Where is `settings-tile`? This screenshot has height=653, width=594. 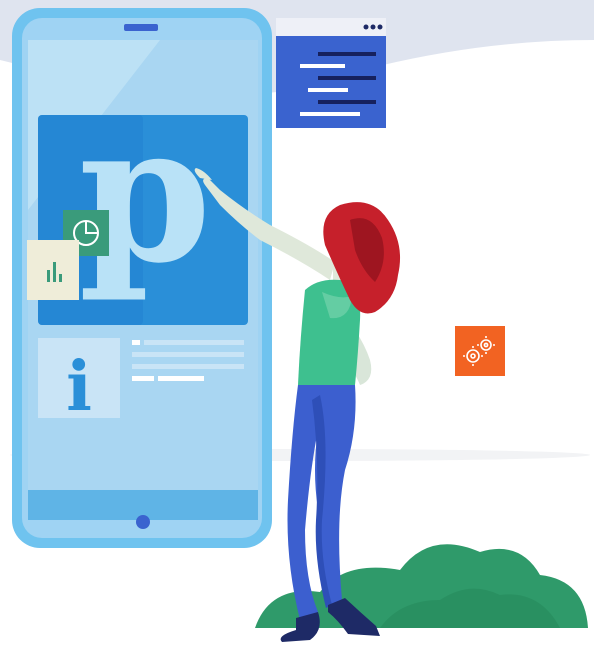 settings-tile is located at coordinates (480, 351).